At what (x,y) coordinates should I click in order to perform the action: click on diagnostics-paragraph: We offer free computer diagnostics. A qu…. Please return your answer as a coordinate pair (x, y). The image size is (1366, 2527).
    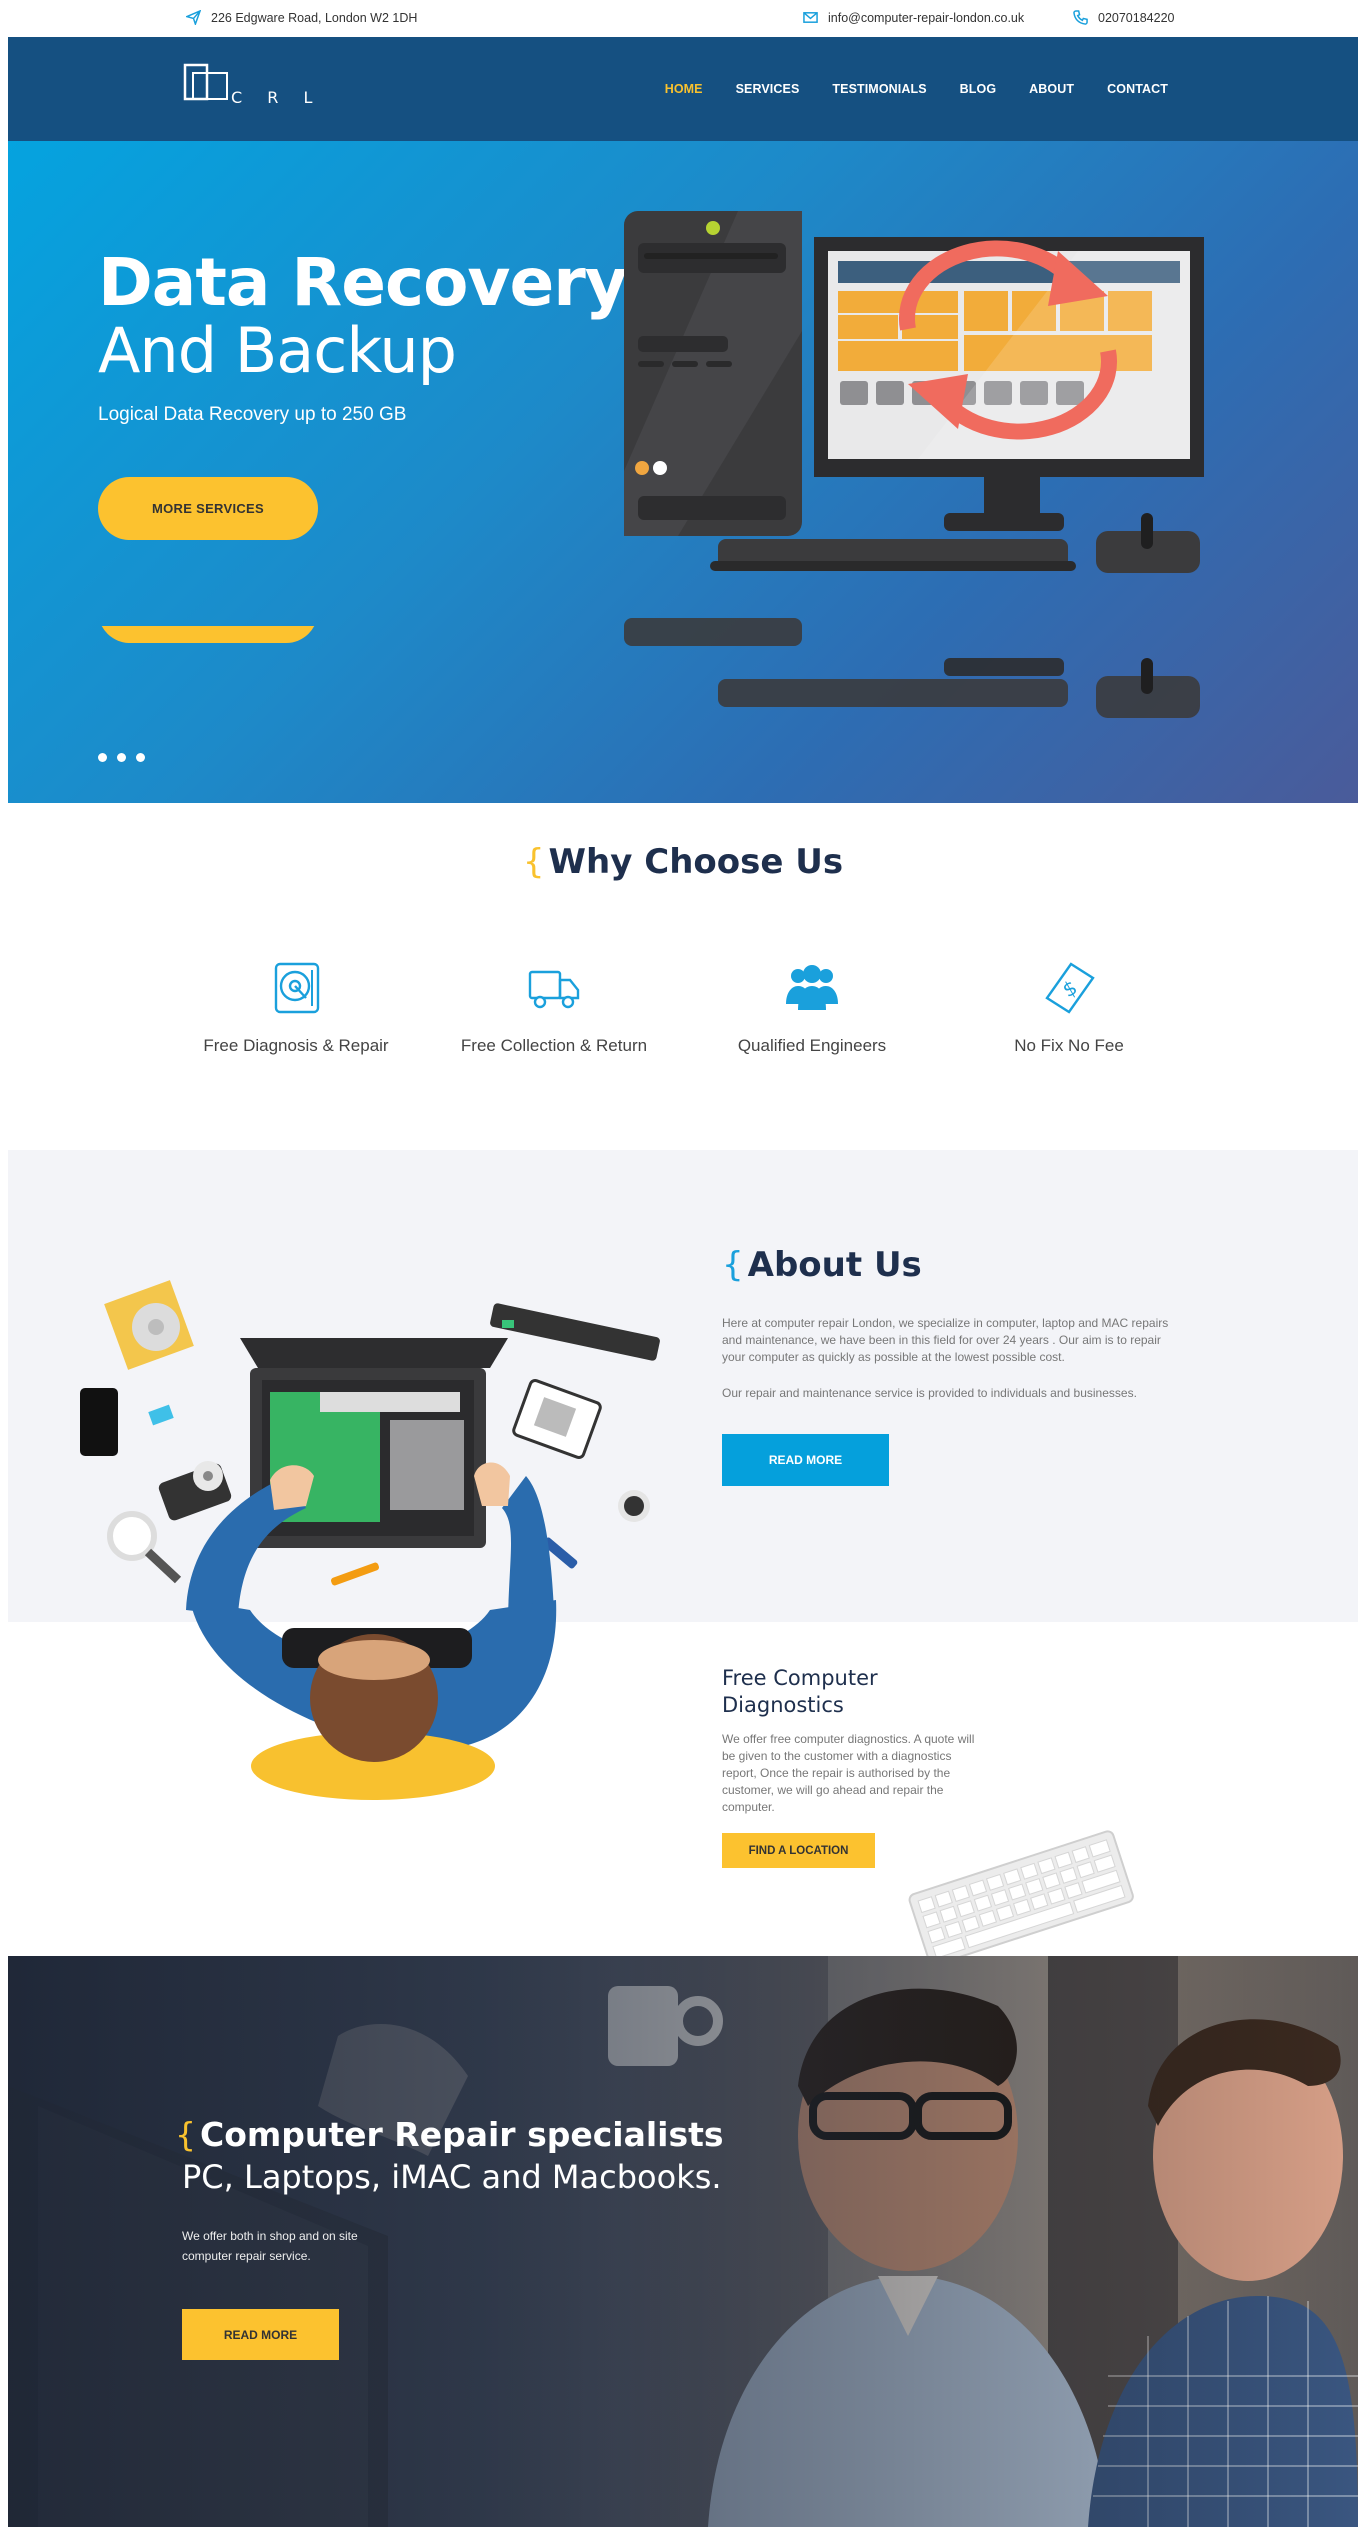
    Looking at the image, I should click on (848, 1773).